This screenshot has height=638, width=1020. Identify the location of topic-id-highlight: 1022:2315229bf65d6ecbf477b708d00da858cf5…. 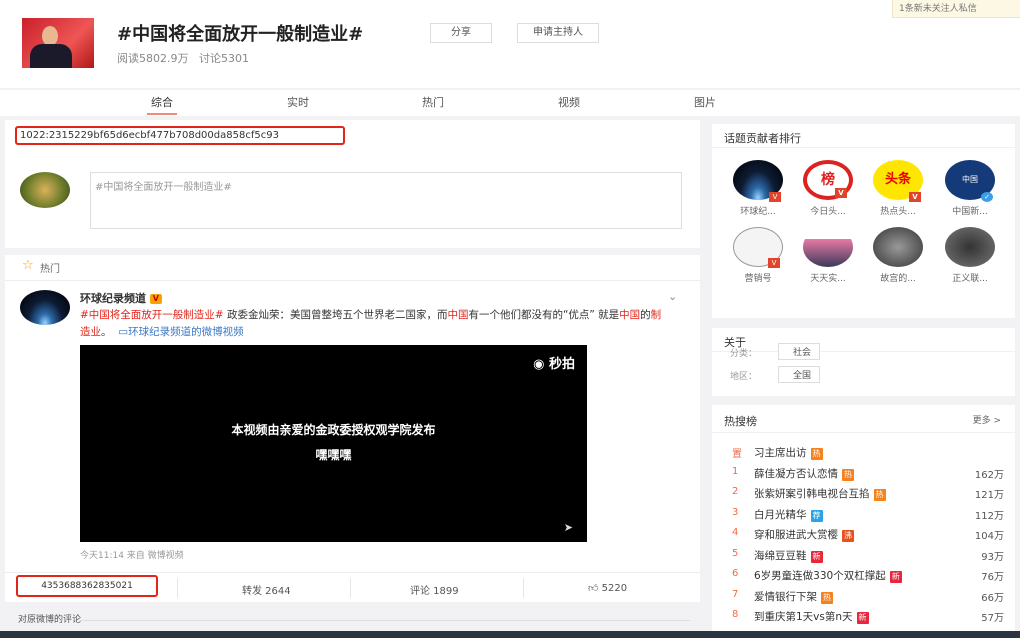
(180, 135).